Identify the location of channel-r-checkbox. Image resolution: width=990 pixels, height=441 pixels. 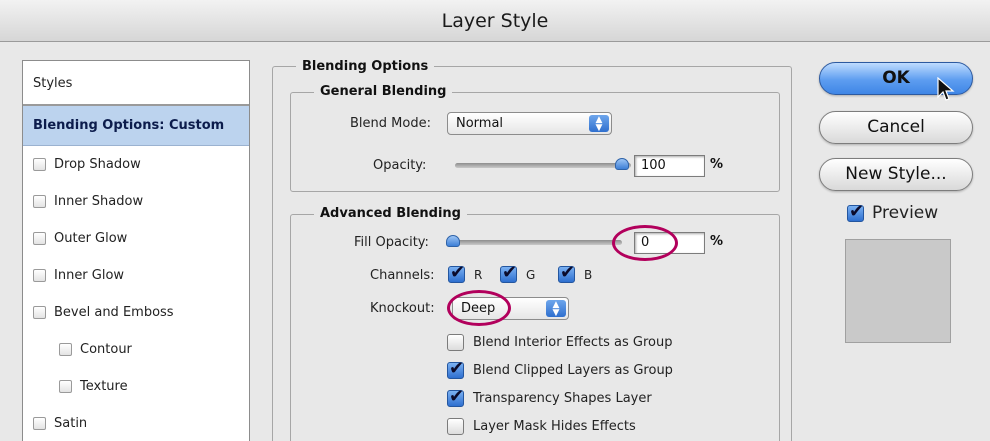
(456, 273).